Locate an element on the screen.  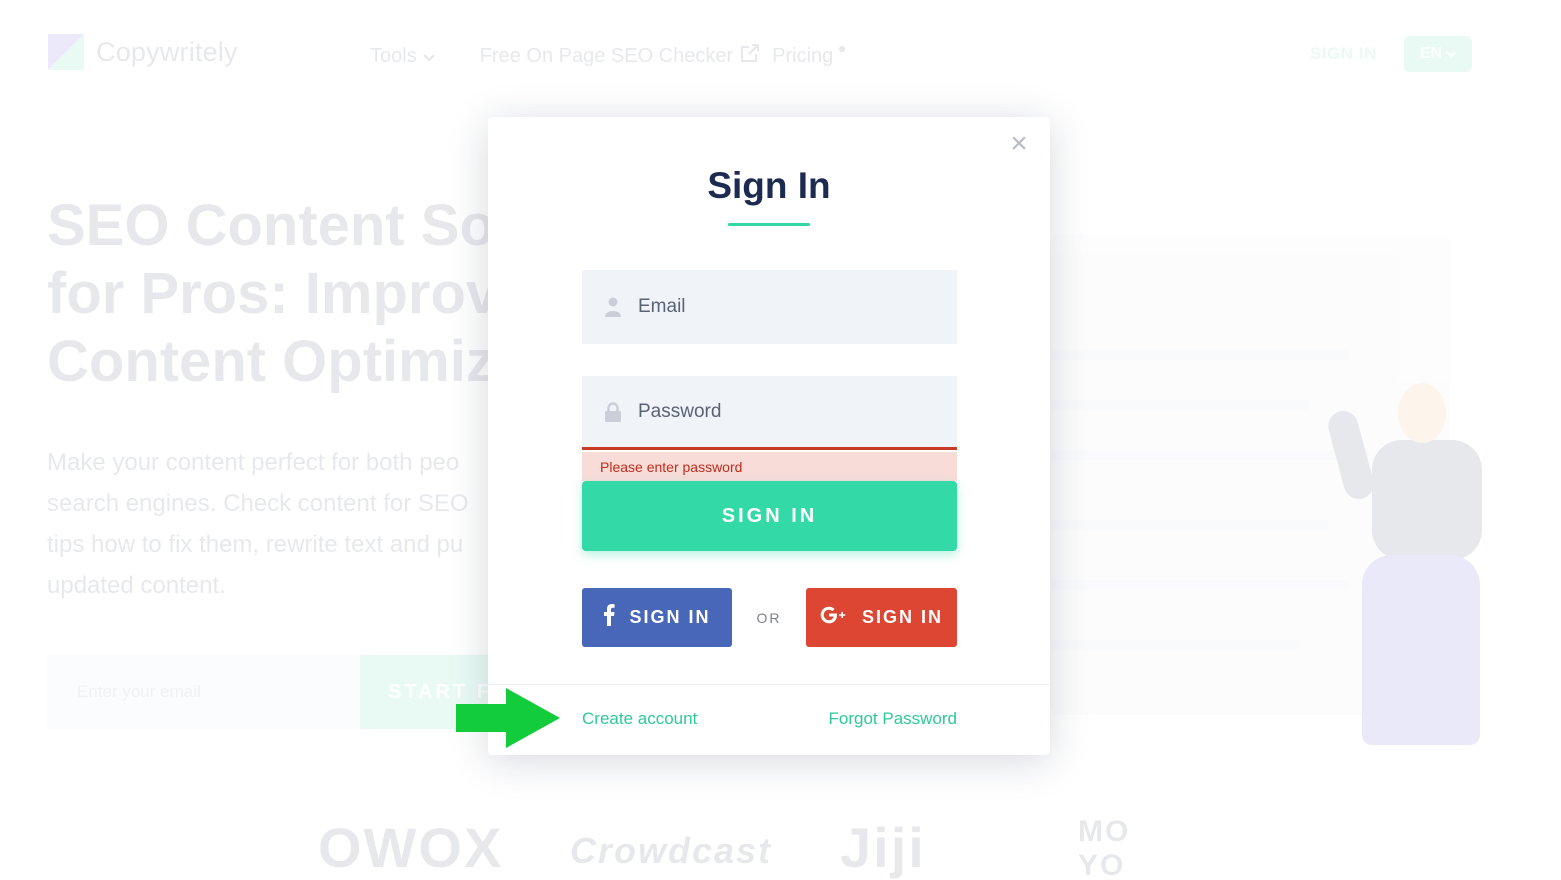
main-nav: Tools Free On Page SEO Checker Pricing is located at coordinates (608, 56).